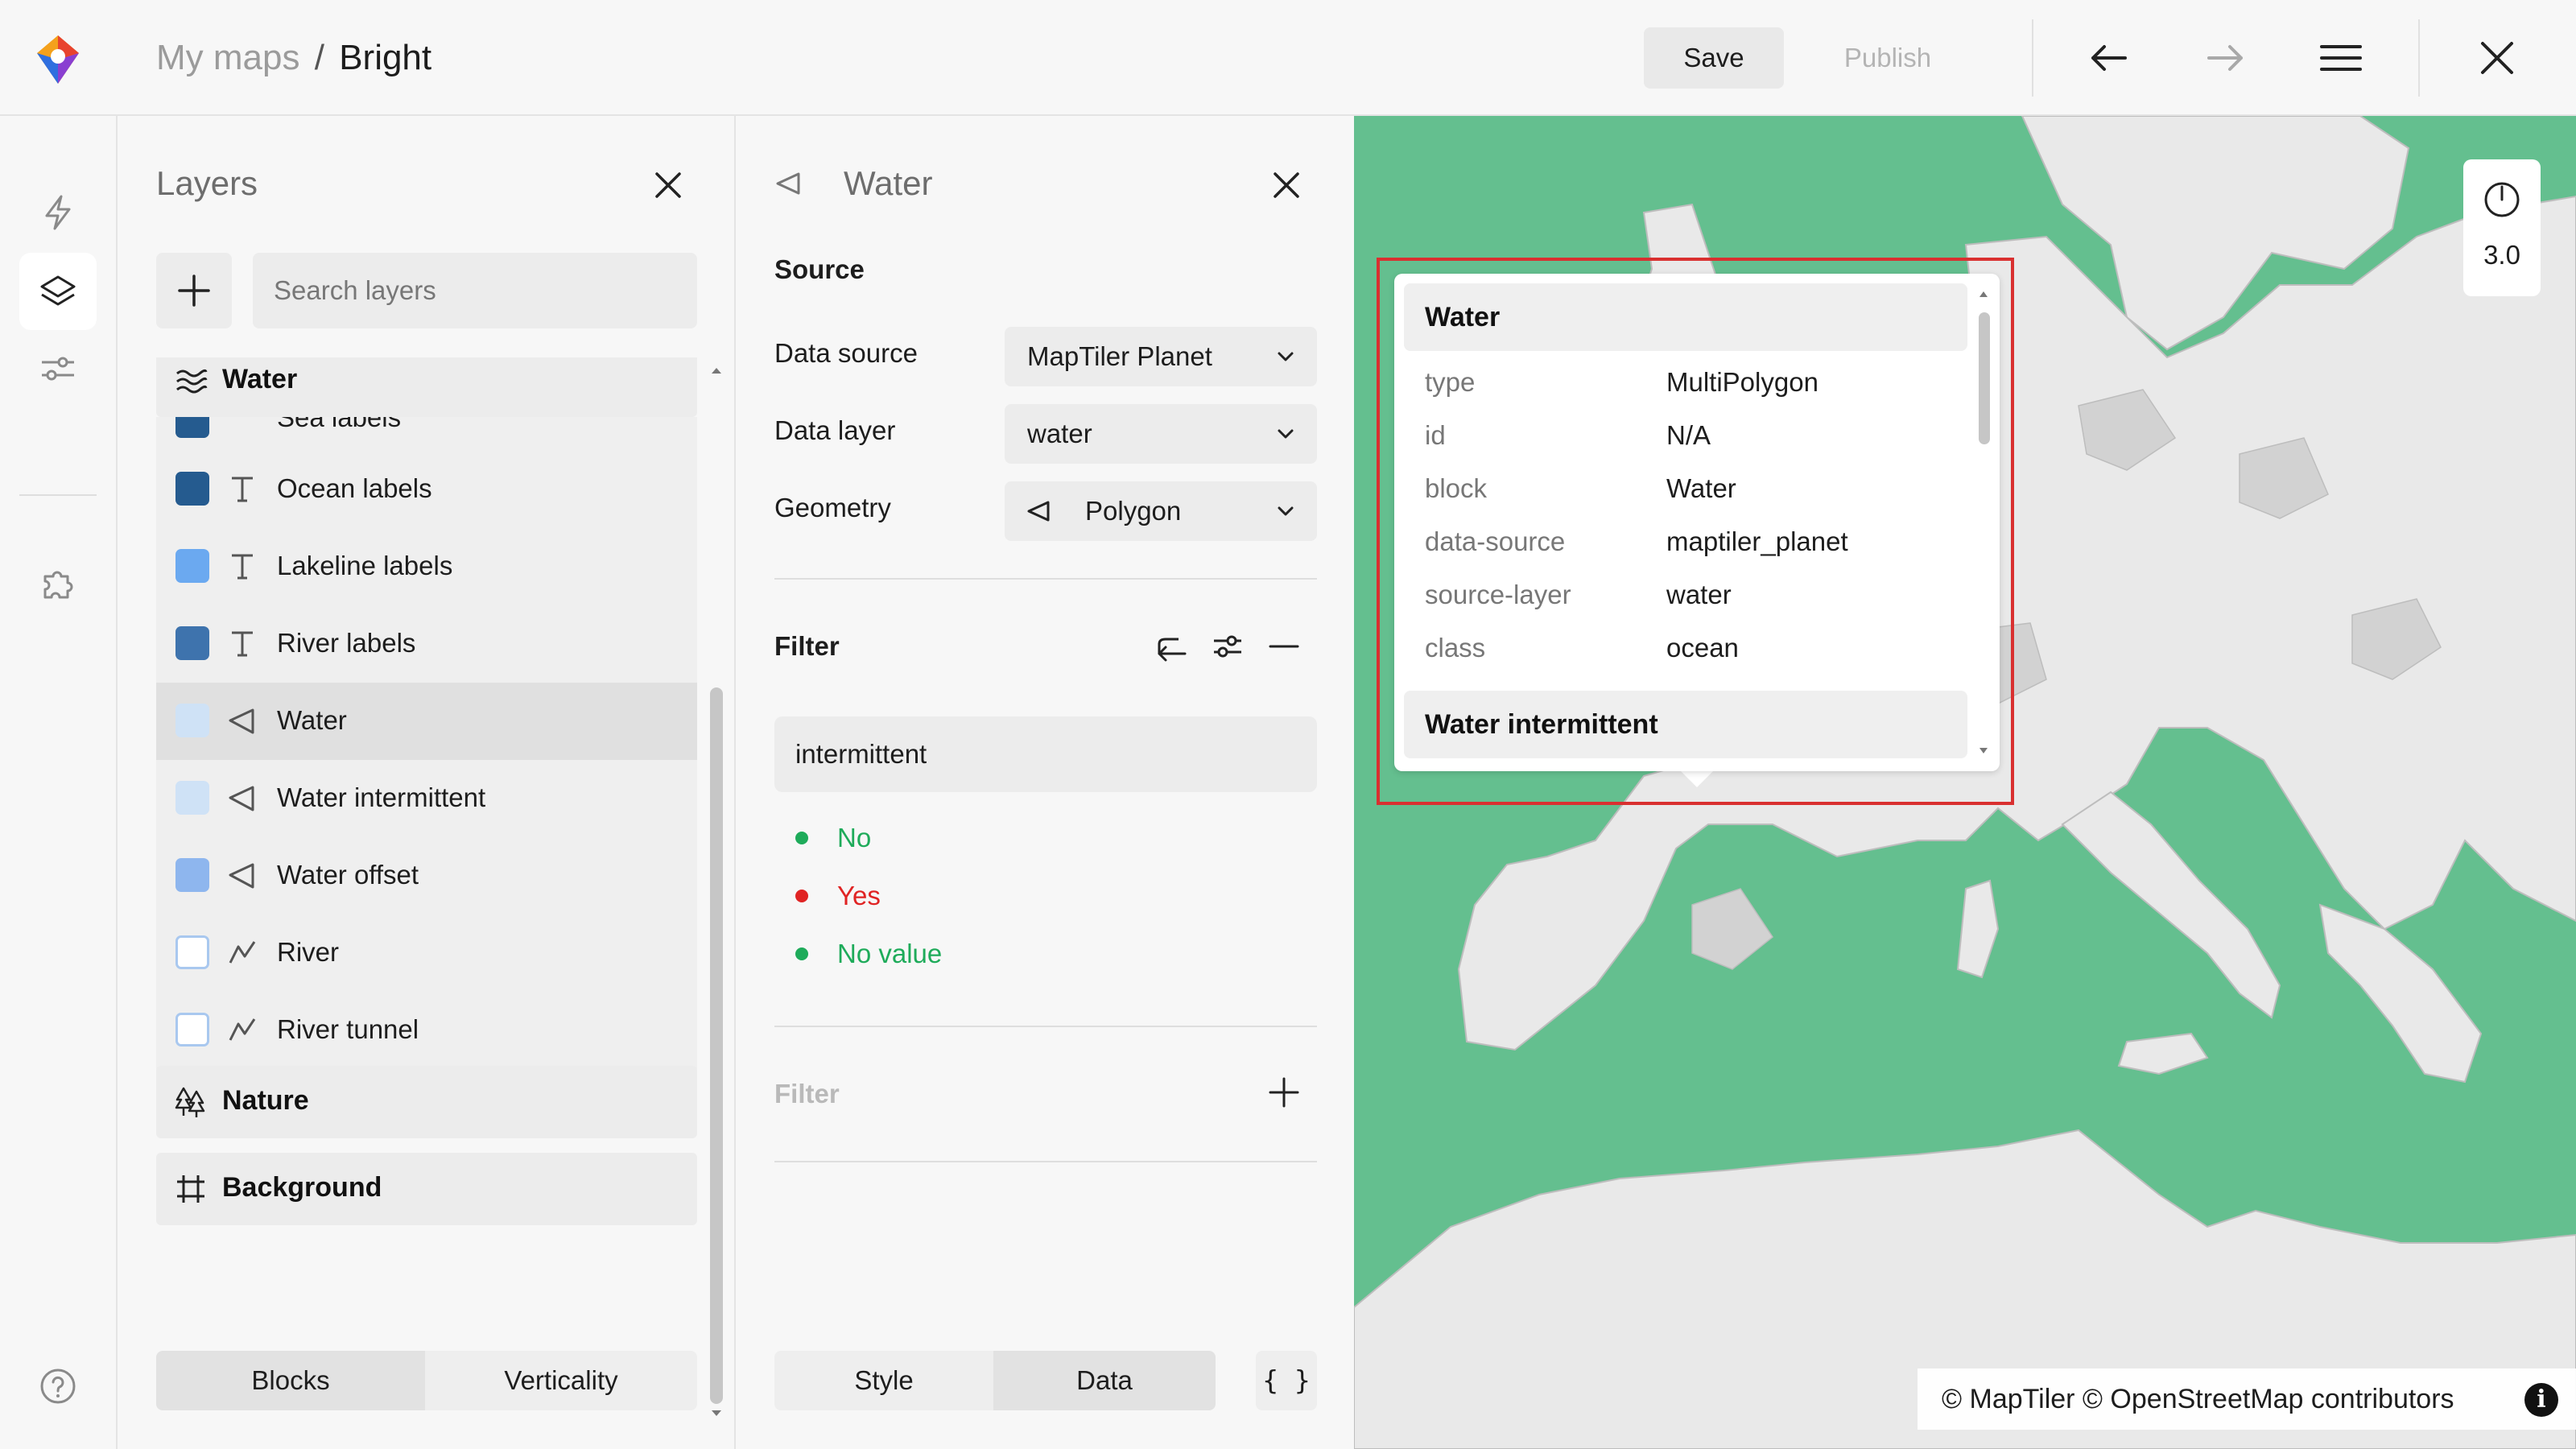 The image size is (2576, 1449). What do you see at coordinates (561, 1380) in the screenshot?
I see `mode-tab-verticality: Verticality` at bounding box center [561, 1380].